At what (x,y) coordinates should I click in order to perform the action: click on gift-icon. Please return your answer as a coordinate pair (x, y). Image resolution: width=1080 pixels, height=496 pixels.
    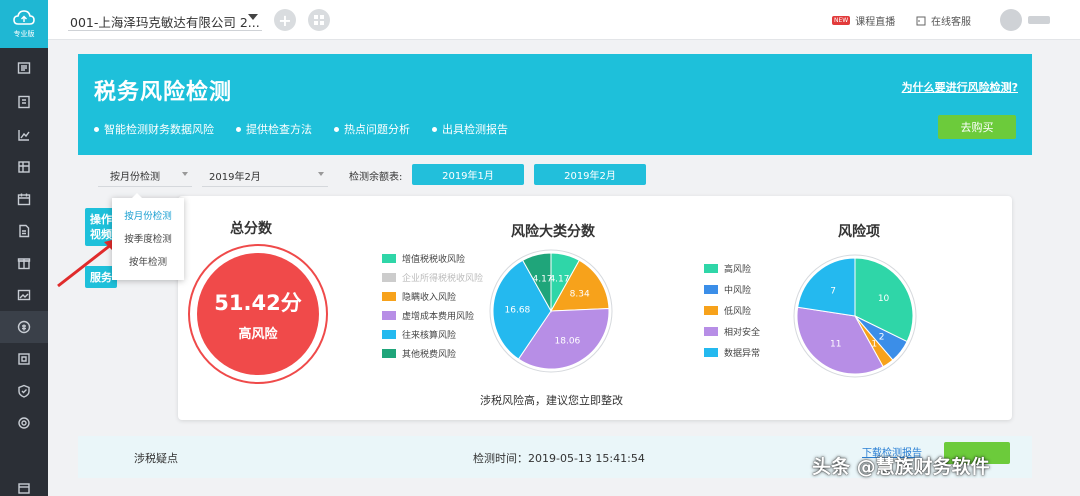
    Looking at the image, I should click on (24, 263).